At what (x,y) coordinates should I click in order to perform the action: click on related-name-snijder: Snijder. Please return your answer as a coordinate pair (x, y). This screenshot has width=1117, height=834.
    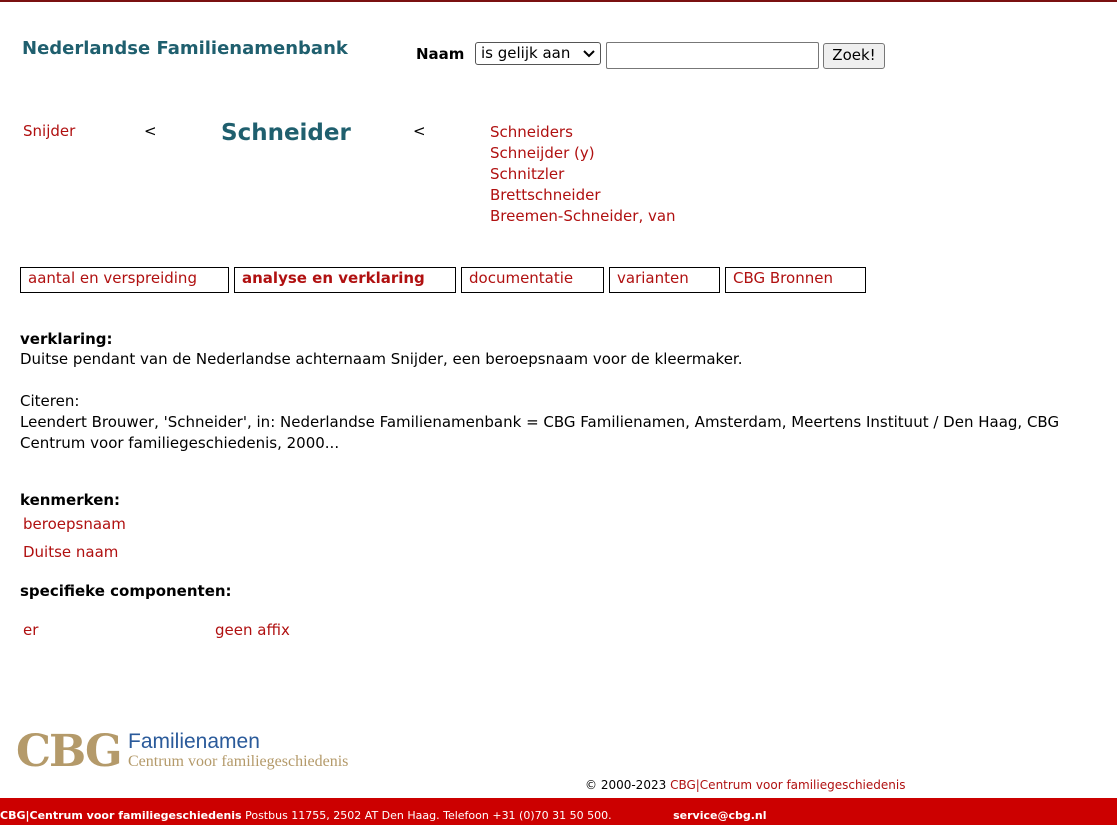
    Looking at the image, I should click on (49, 131).